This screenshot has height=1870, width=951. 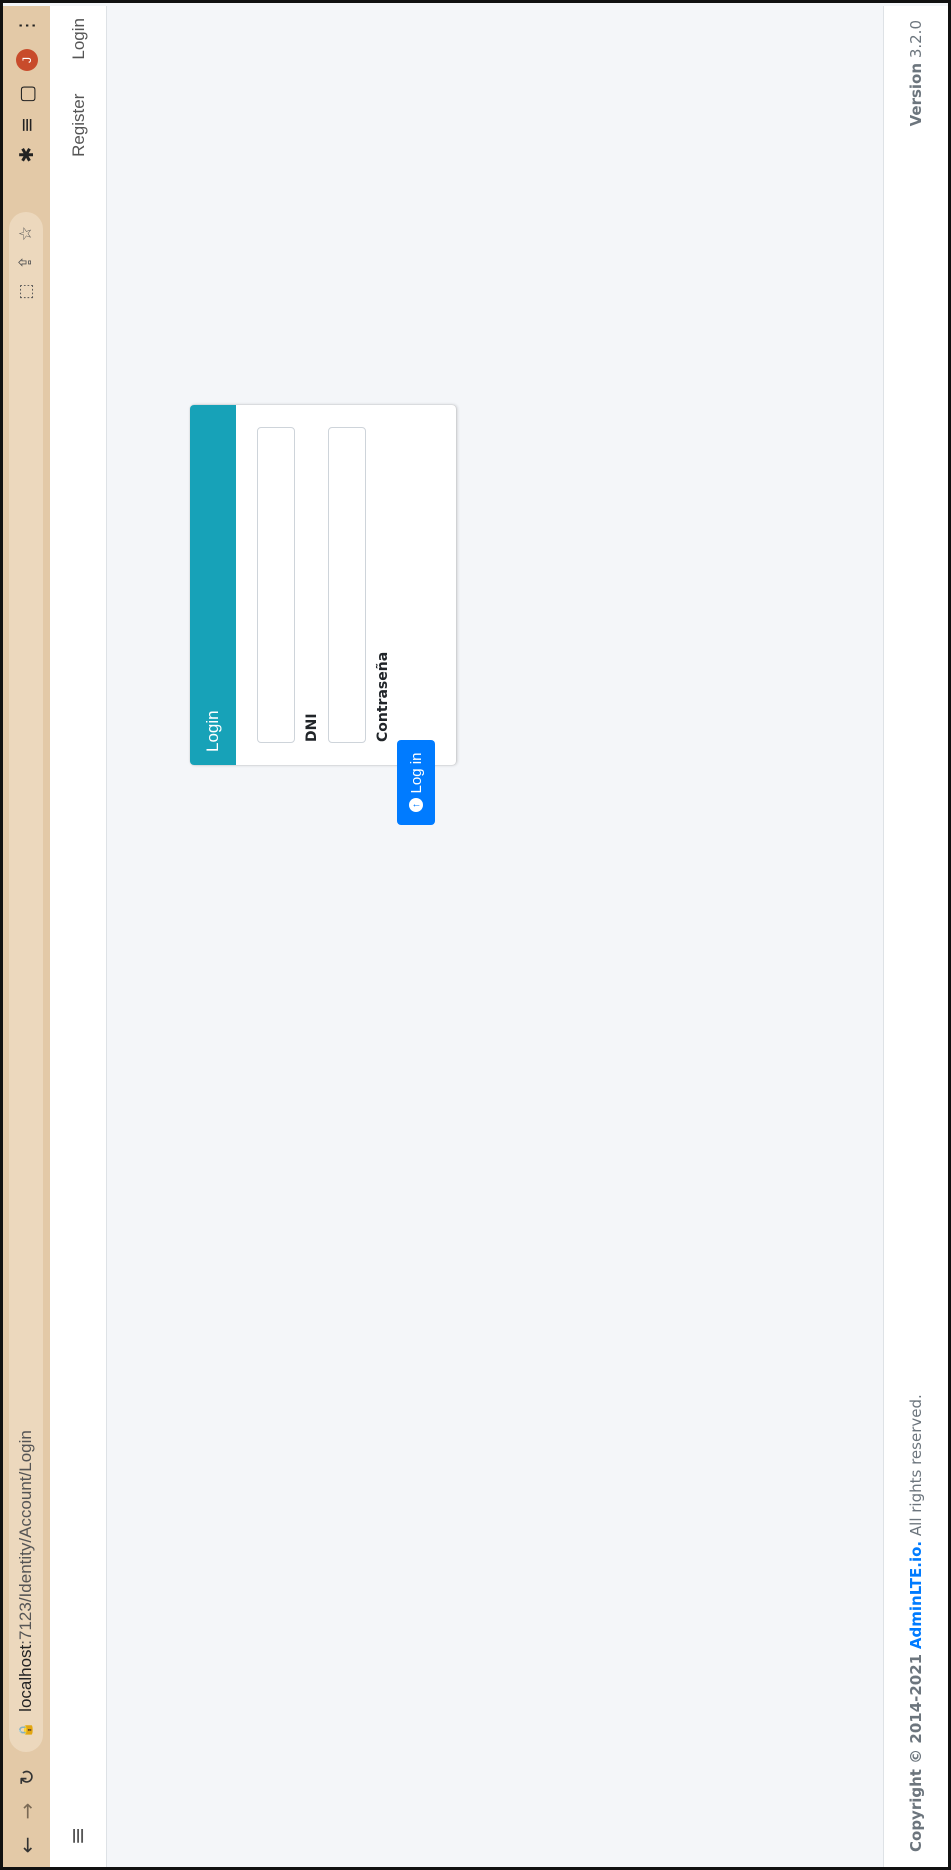 What do you see at coordinates (27, 155) in the screenshot?
I see `extensions-icon: ✱` at bounding box center [27, 155].